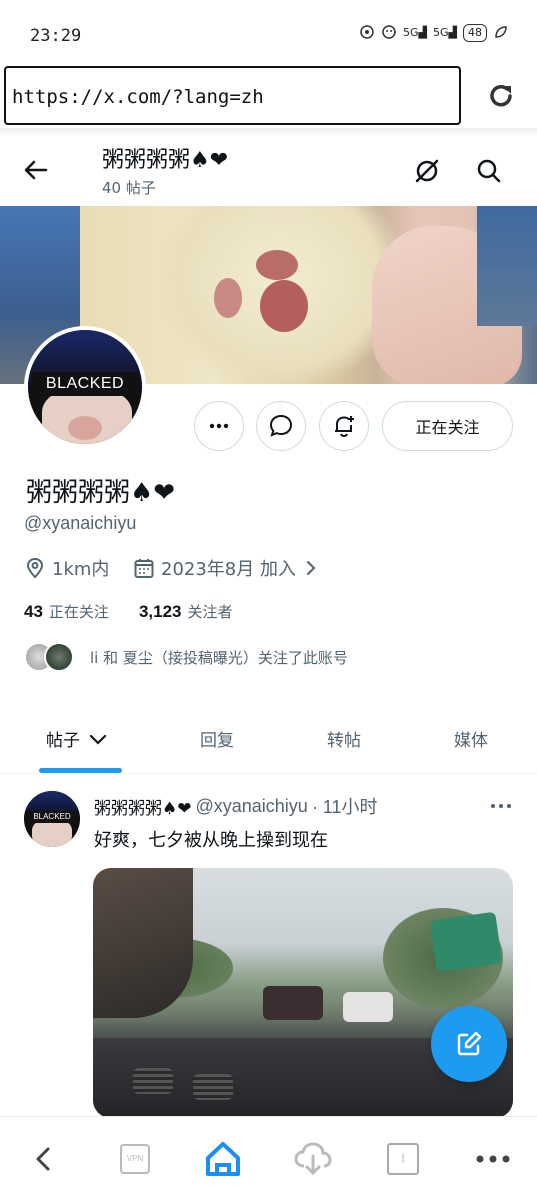  I want to click on cloud-download-icon, so click(313, 1159).